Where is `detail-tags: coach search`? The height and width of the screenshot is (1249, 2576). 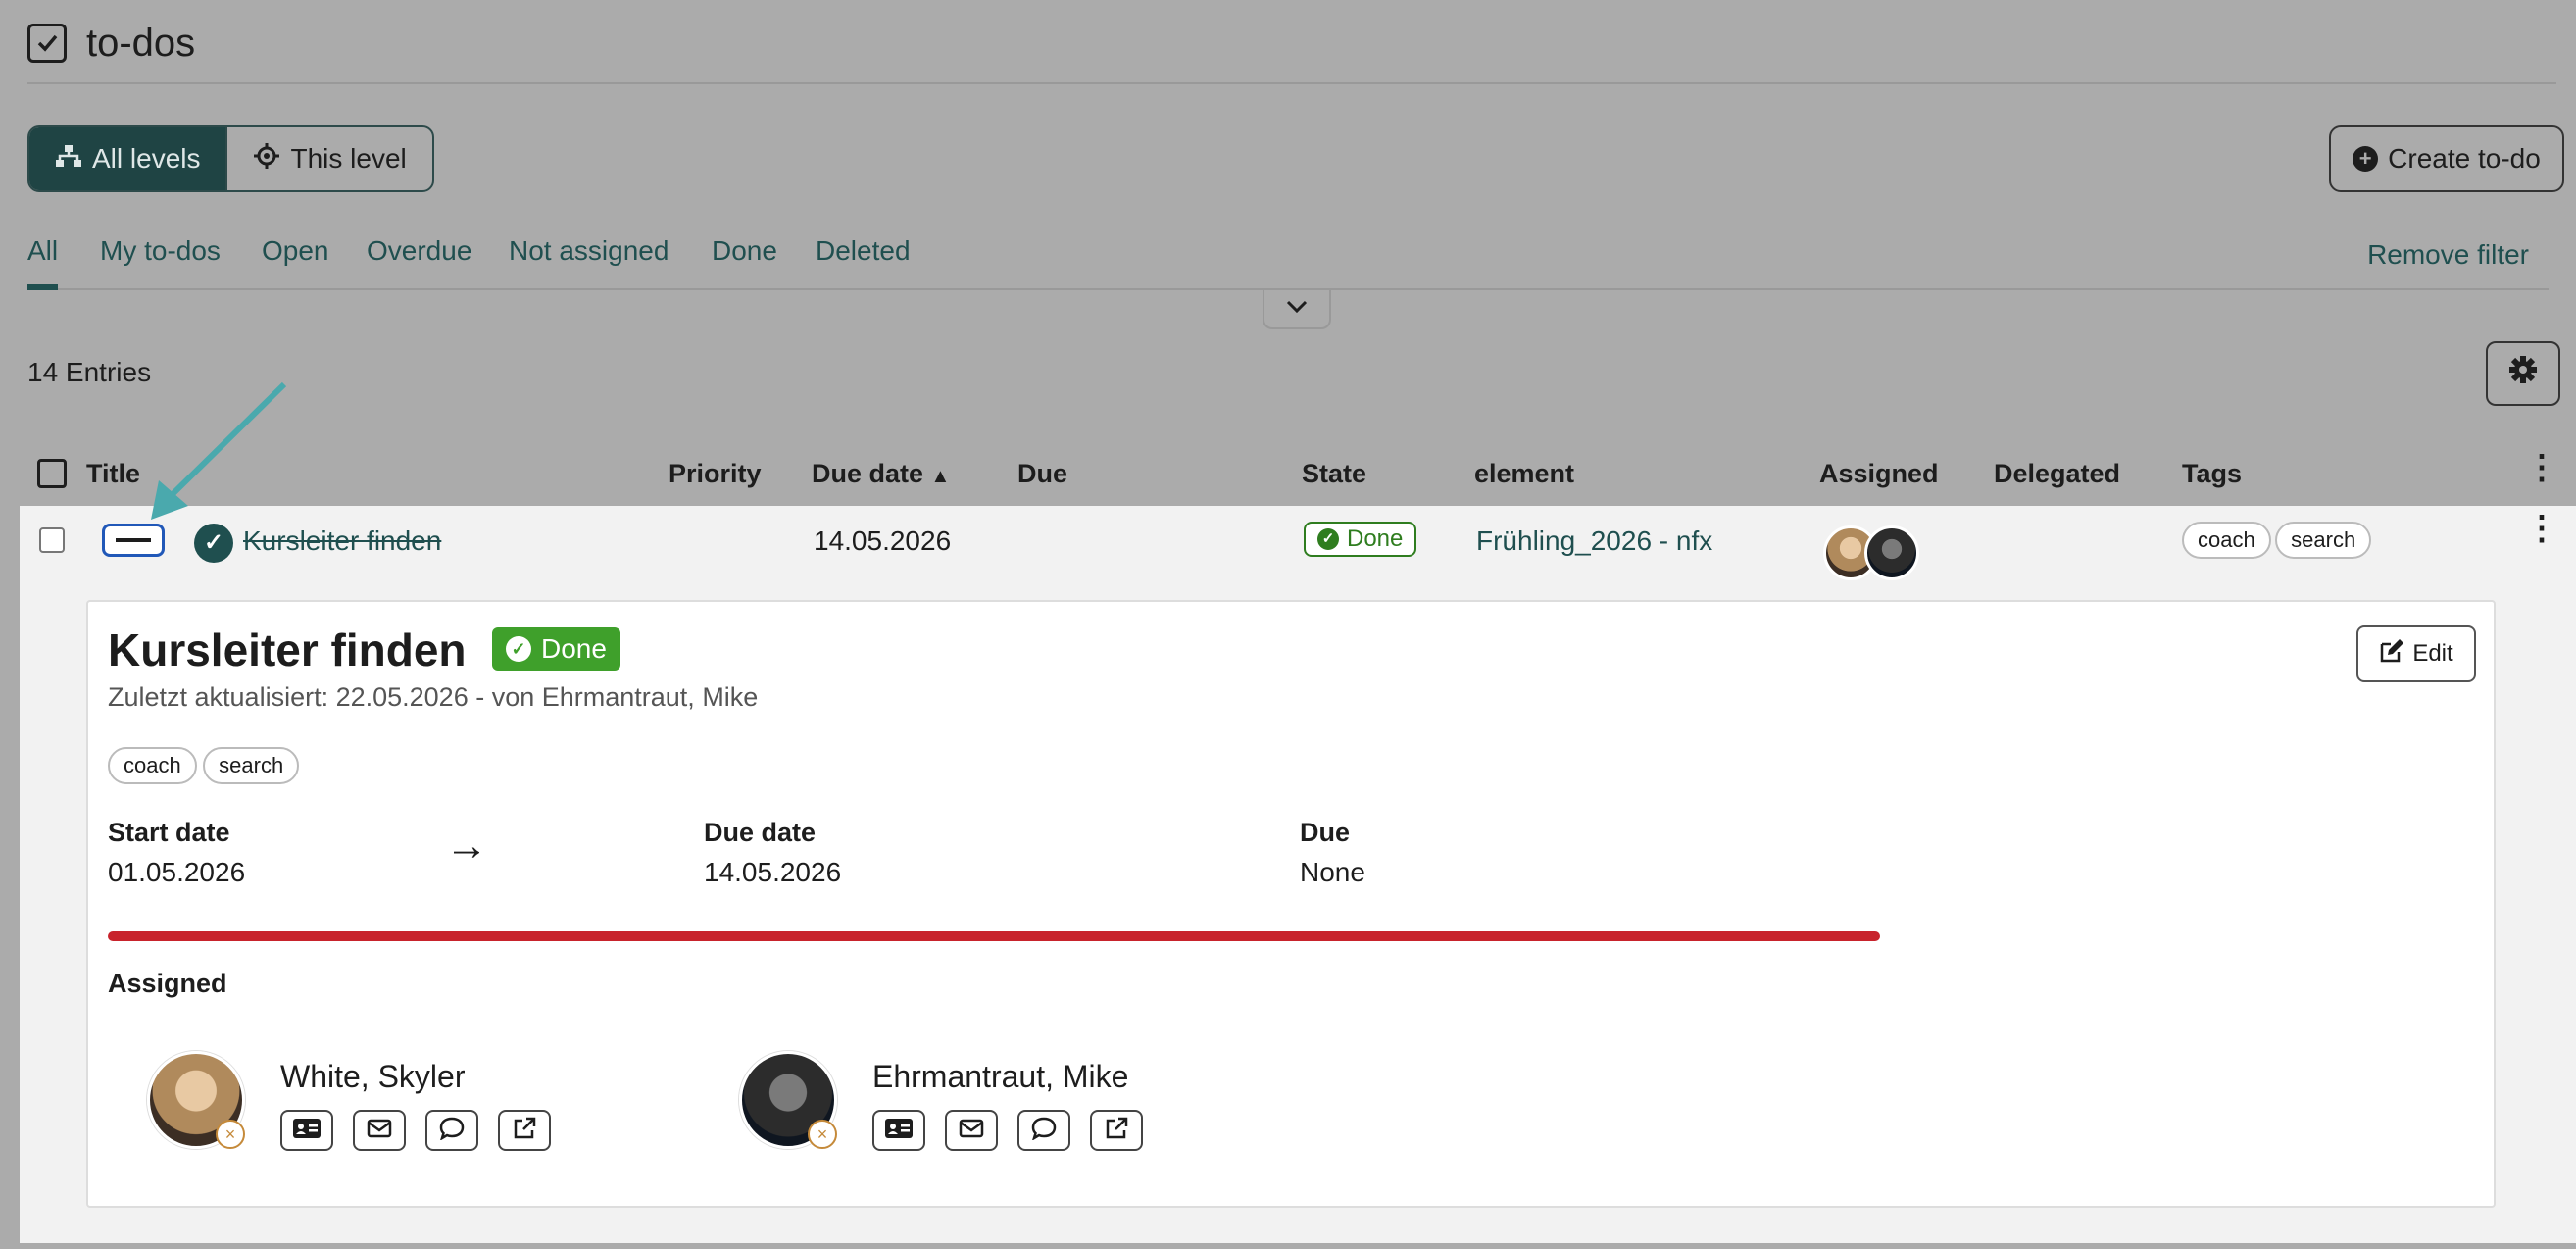
detail-tags: coach search is located at coordinates (204, 766).